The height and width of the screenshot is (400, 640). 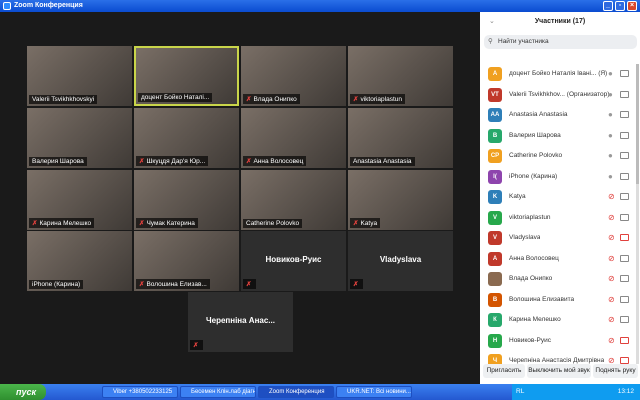 I want to click on video-tile: Черепніна Анас... ✗, so click(x=240, y=322).